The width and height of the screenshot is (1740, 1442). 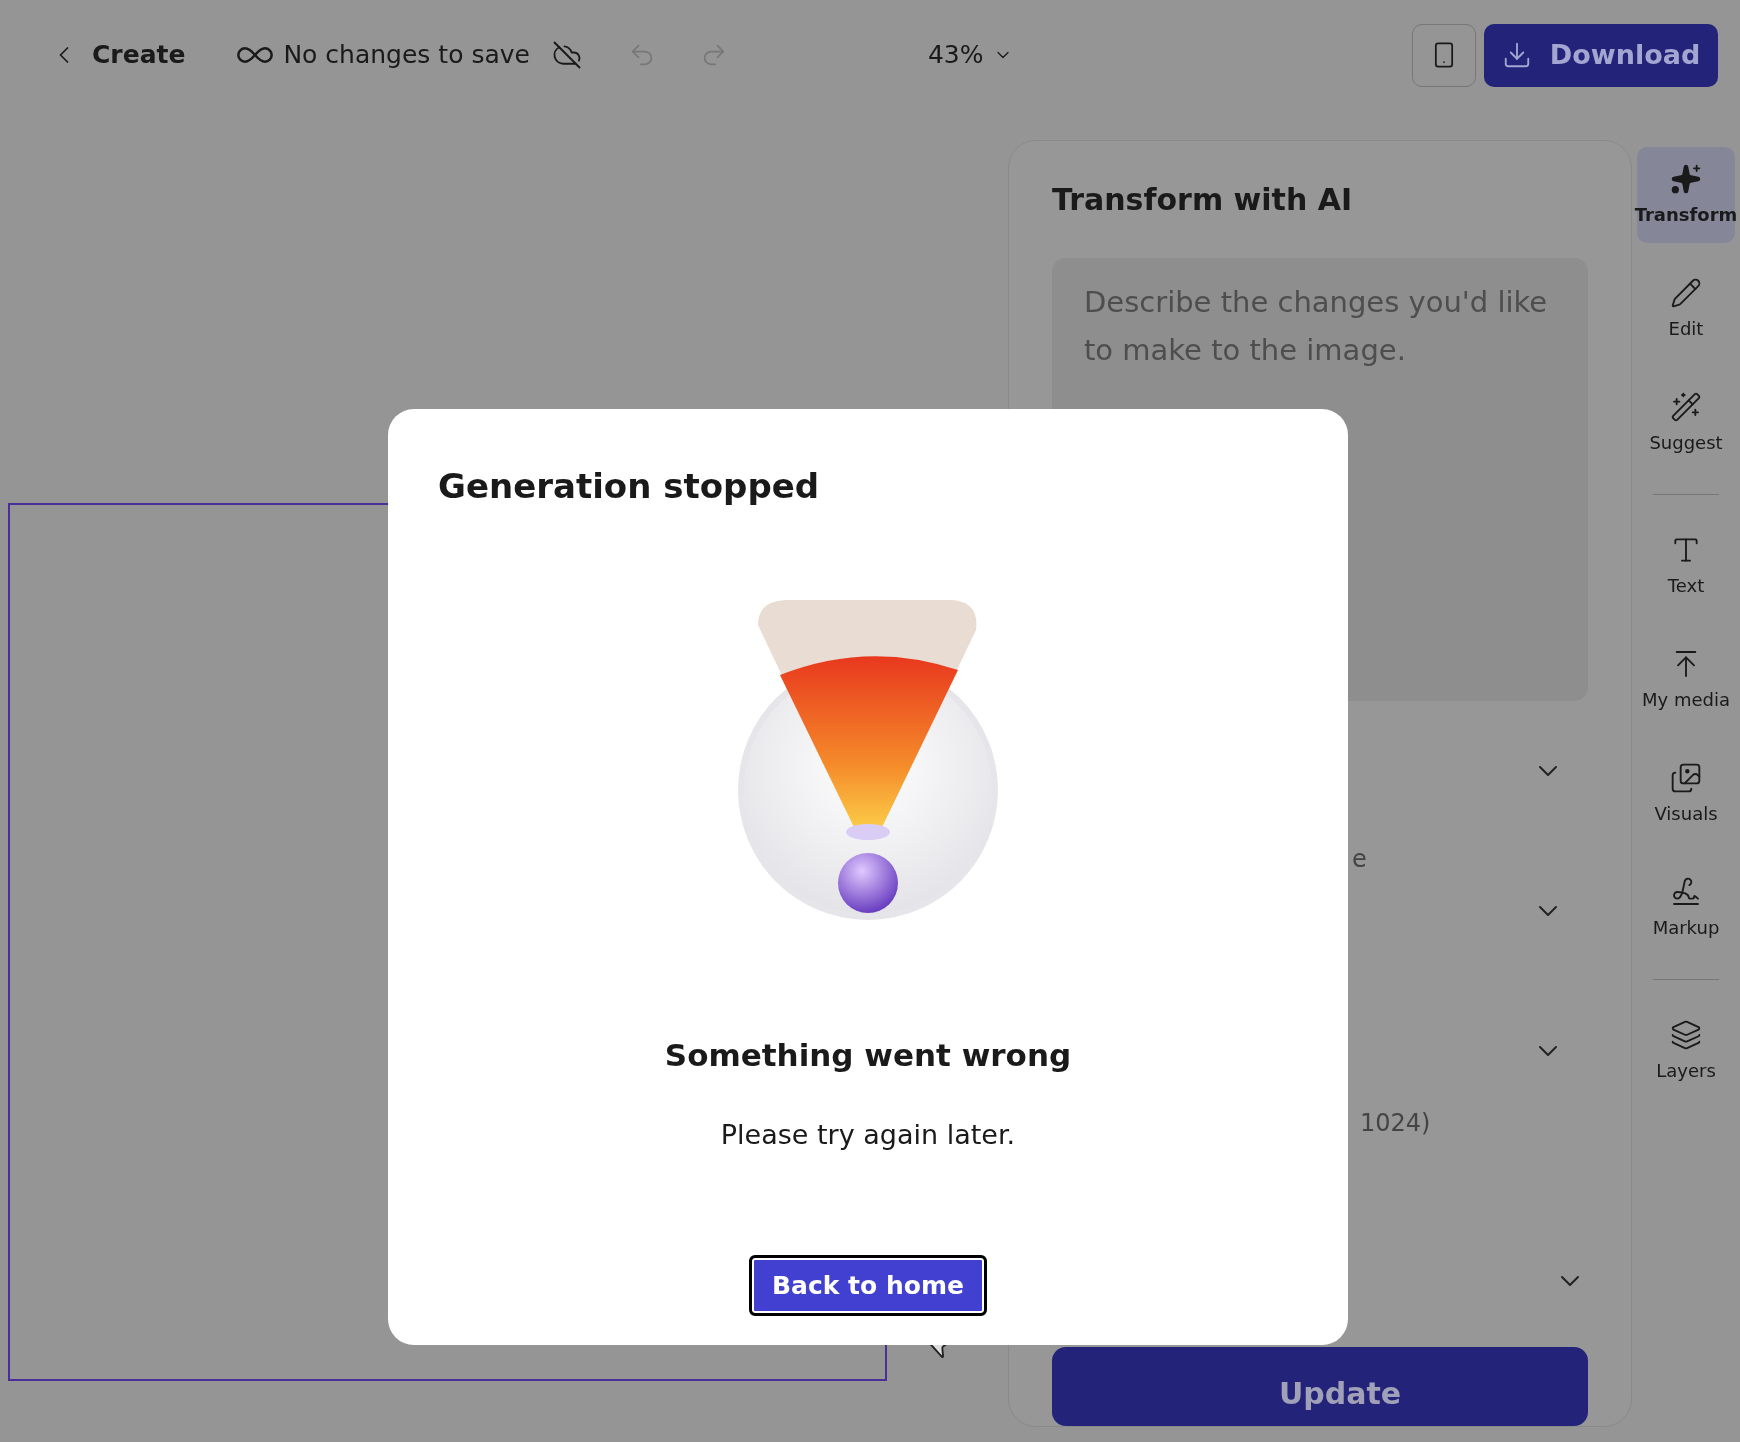 What do you see at coordinates (1686, 1034) in the screenshot?
I see `layers-icon` at bounding box center [1686, 1034].